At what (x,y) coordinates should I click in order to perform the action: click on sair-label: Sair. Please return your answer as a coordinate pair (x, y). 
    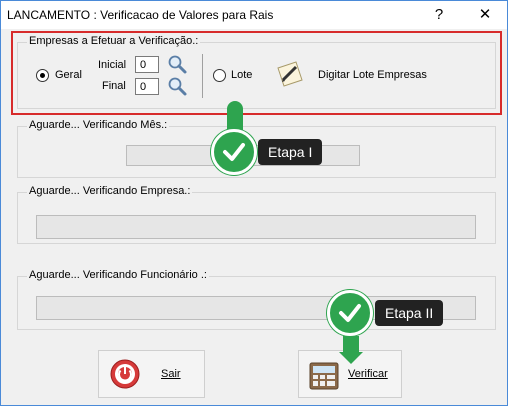
    Looking at the image, I should click on (171, 374).